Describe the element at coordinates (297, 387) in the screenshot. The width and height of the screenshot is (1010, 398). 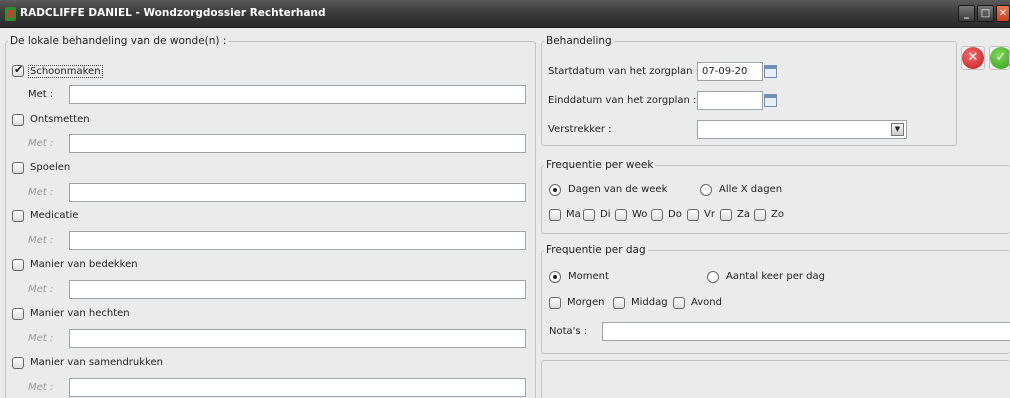
I see `samendrukken-met-input` at that location.